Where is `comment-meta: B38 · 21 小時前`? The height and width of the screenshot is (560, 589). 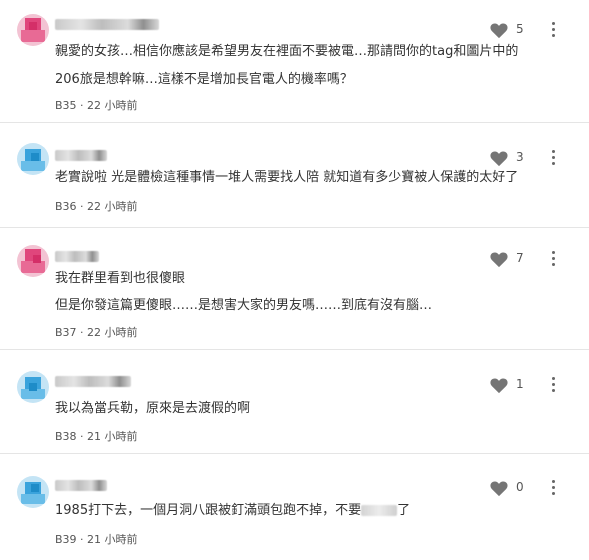 comment-meta: B38 · 21 小時前 is located at coordinates (96, 436).